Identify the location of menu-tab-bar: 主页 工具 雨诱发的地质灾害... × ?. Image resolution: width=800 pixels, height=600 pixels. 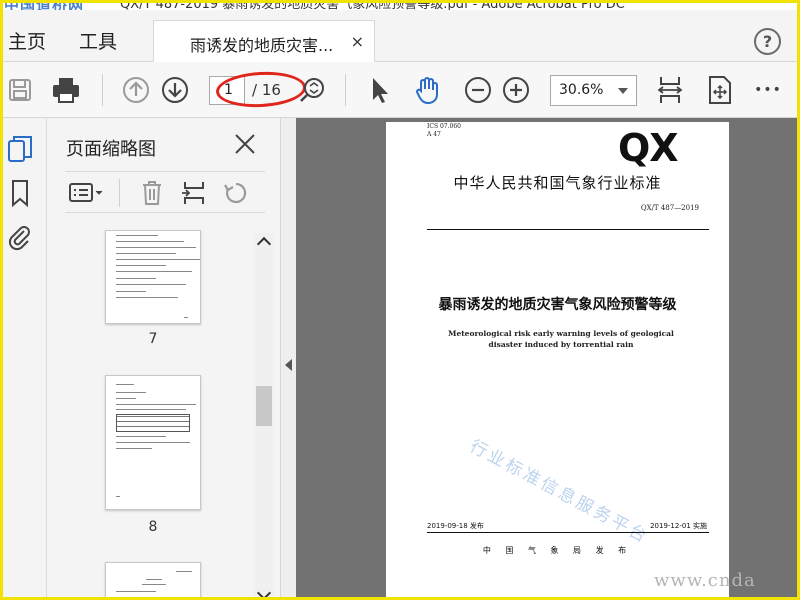
(400, 36).